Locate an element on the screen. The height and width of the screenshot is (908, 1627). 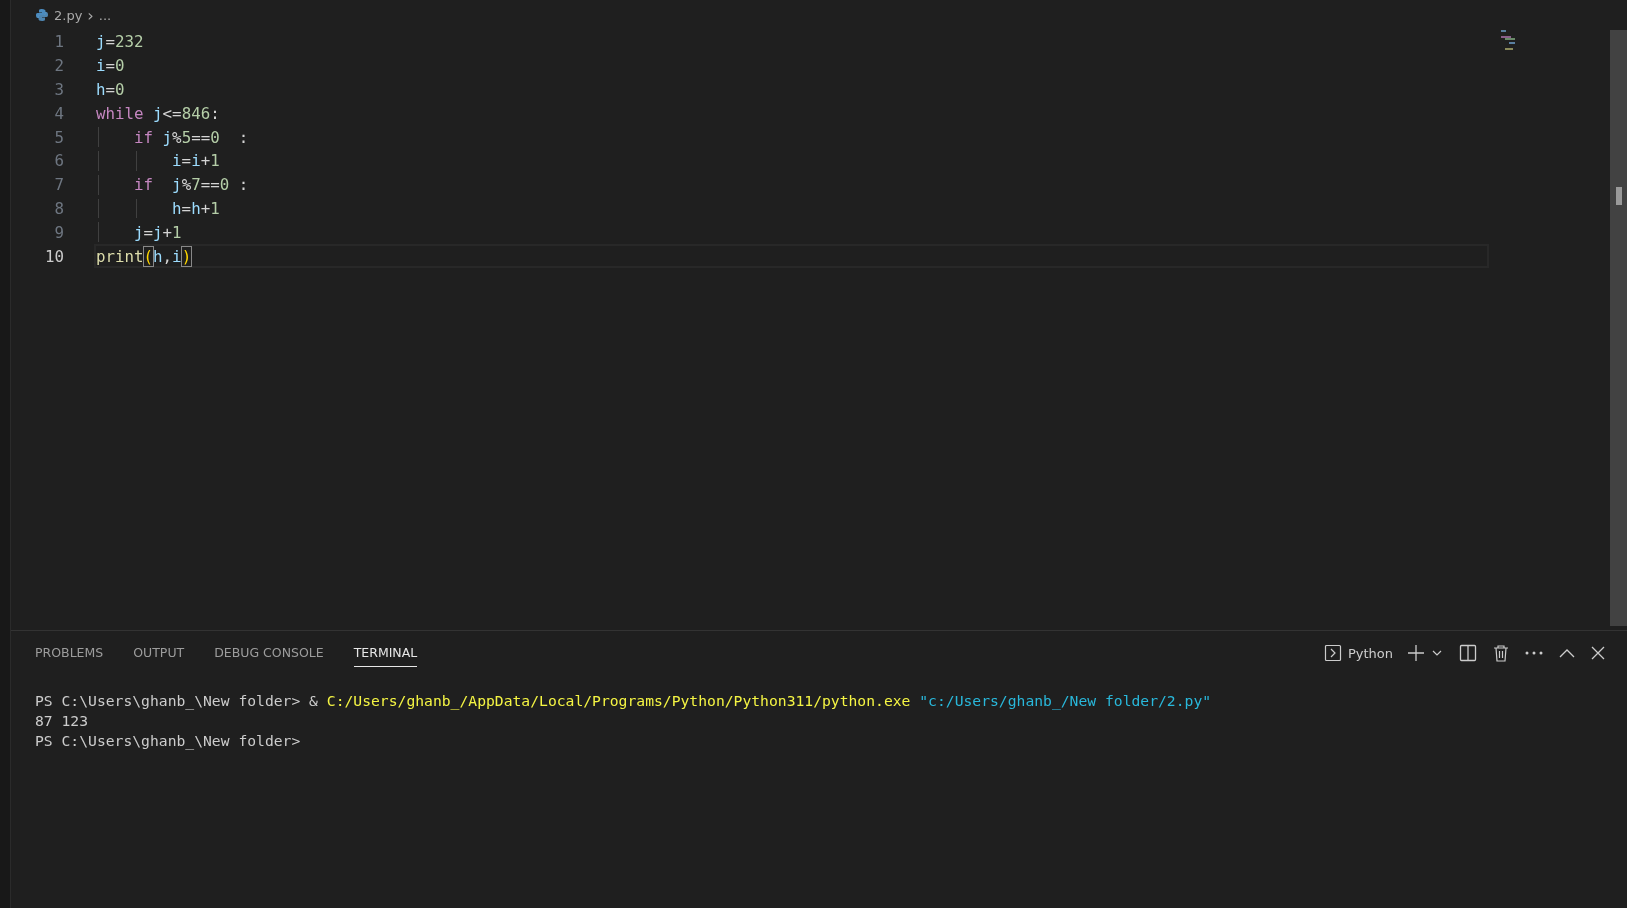
plus-icon is located at coordinates (1416, 653).